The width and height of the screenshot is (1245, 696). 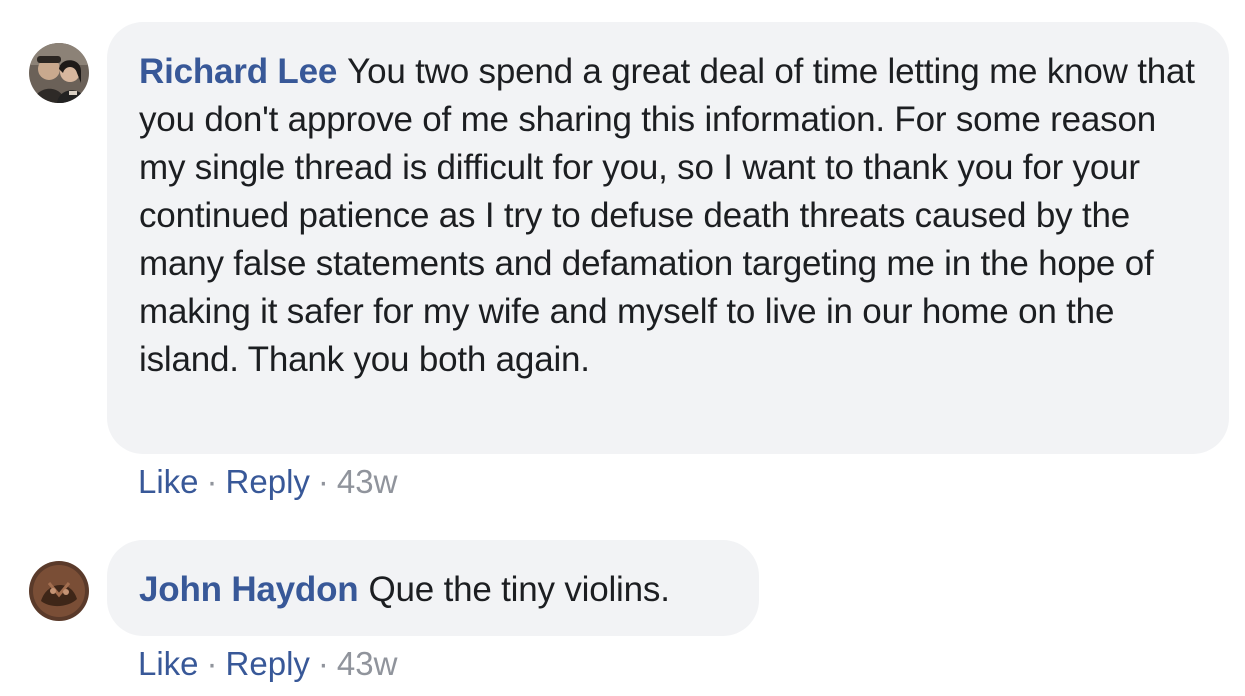 I want to click on comment-bubble: John Haydon Que the tiny violins., so click(x=433, y=588).